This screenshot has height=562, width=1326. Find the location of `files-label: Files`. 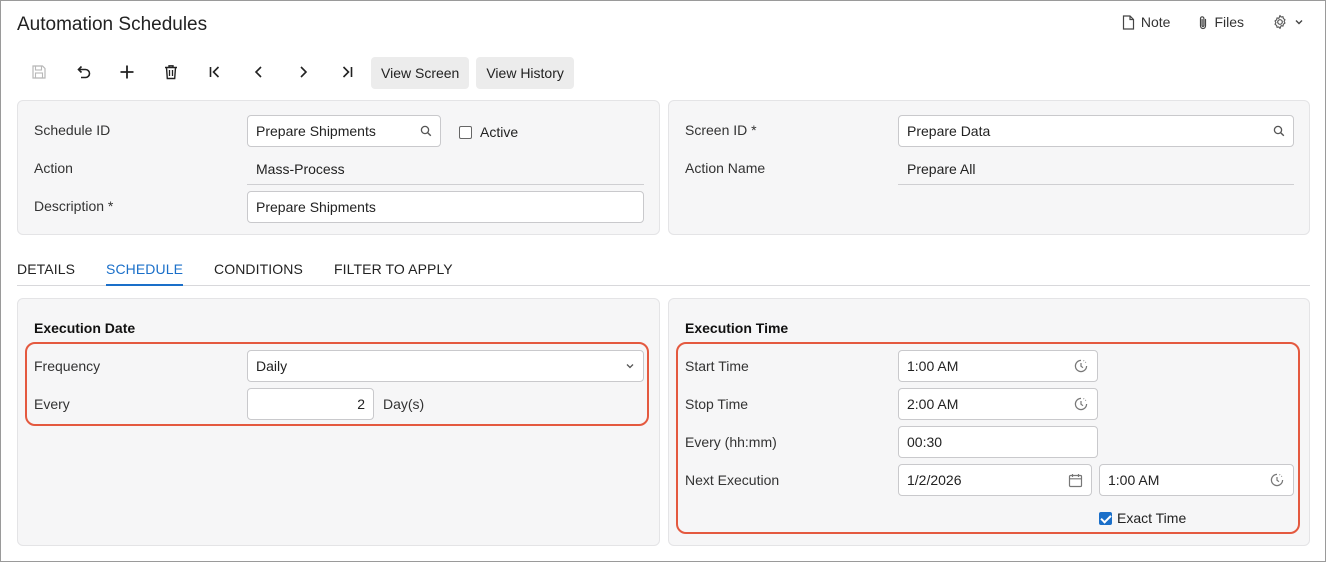

files-label: Files is located at coordinates (1229, 22).